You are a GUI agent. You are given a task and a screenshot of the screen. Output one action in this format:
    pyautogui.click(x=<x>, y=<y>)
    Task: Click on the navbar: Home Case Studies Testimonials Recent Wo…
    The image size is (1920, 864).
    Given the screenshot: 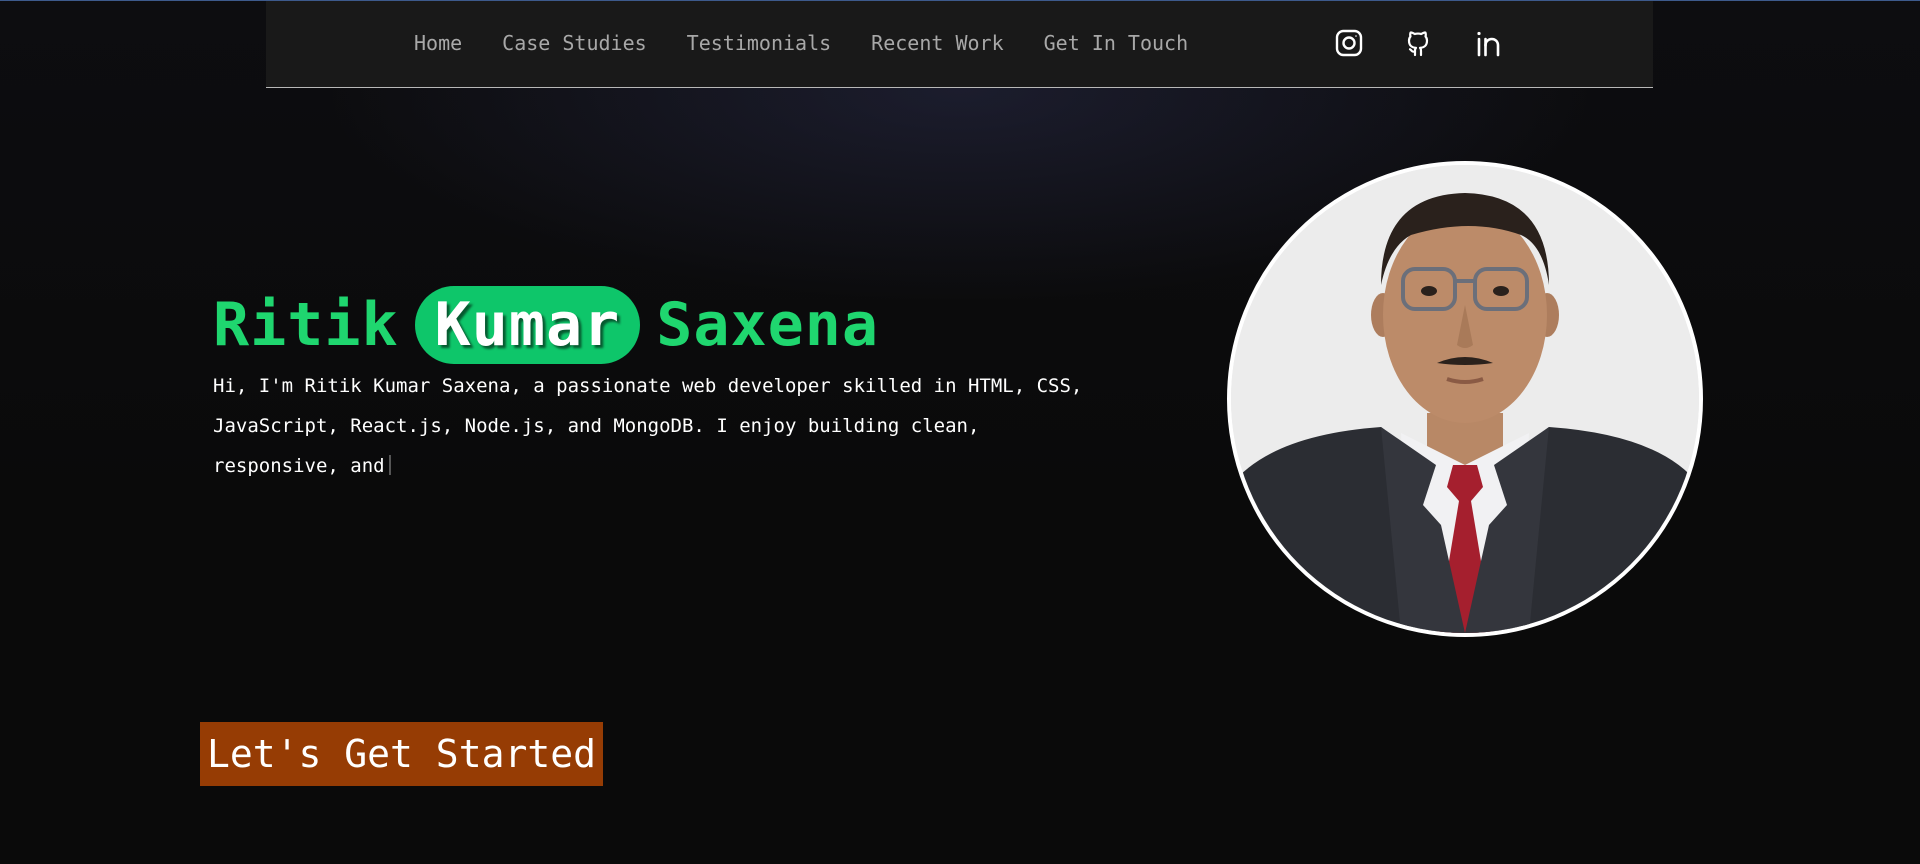 What is the action you would take?
    pyautogui.click(x=959, y=44)
    